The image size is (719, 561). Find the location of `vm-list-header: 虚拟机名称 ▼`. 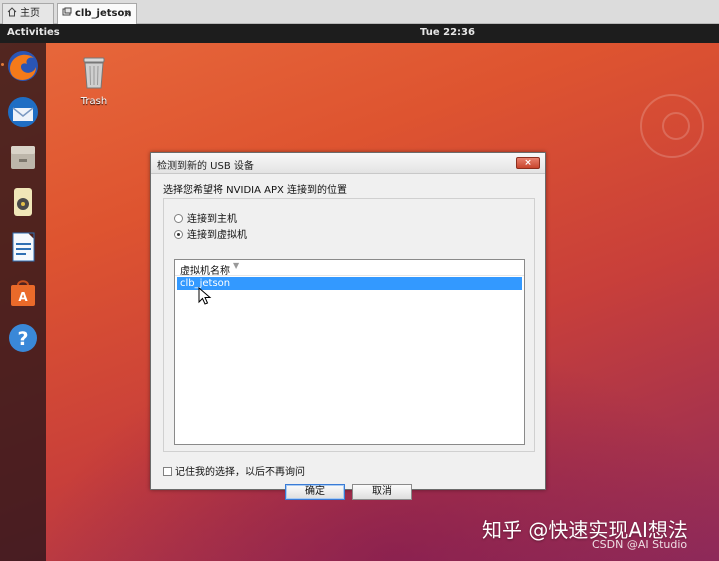

vm-list-header: 虚拟机名称 ▼ is located at coordinates (349, 268).